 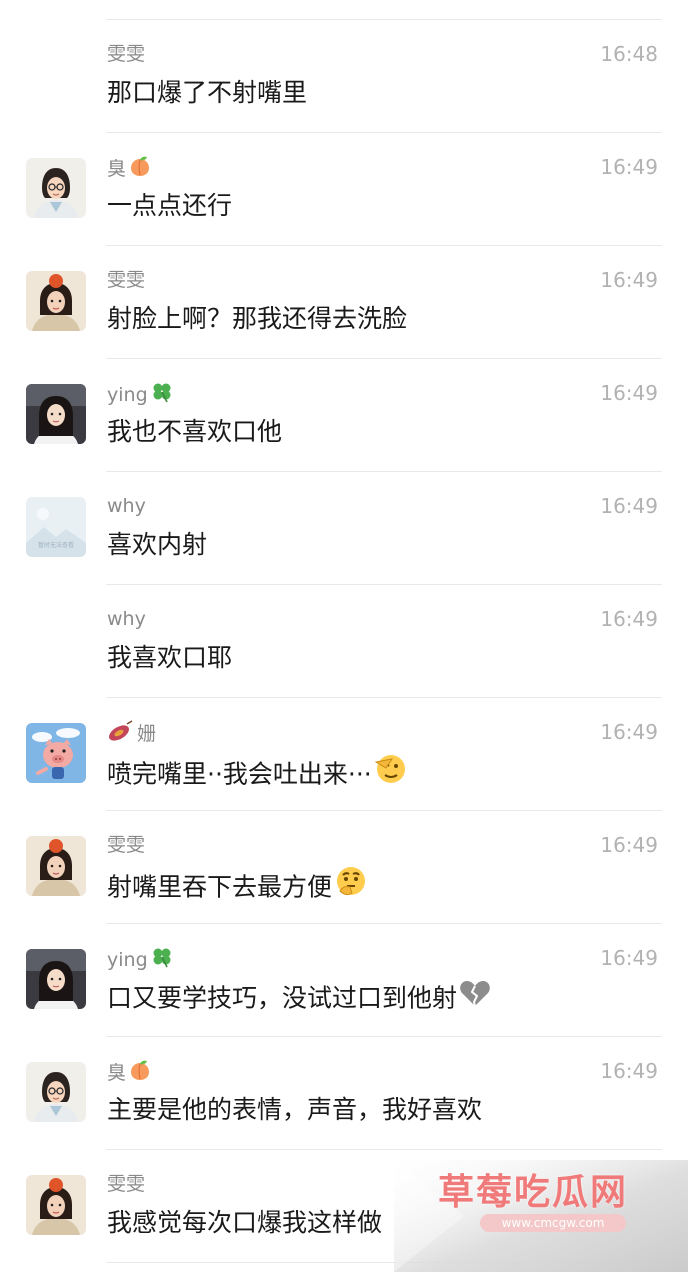 I want to click on message-text: 一点点还行, so click(x=169, y=206).